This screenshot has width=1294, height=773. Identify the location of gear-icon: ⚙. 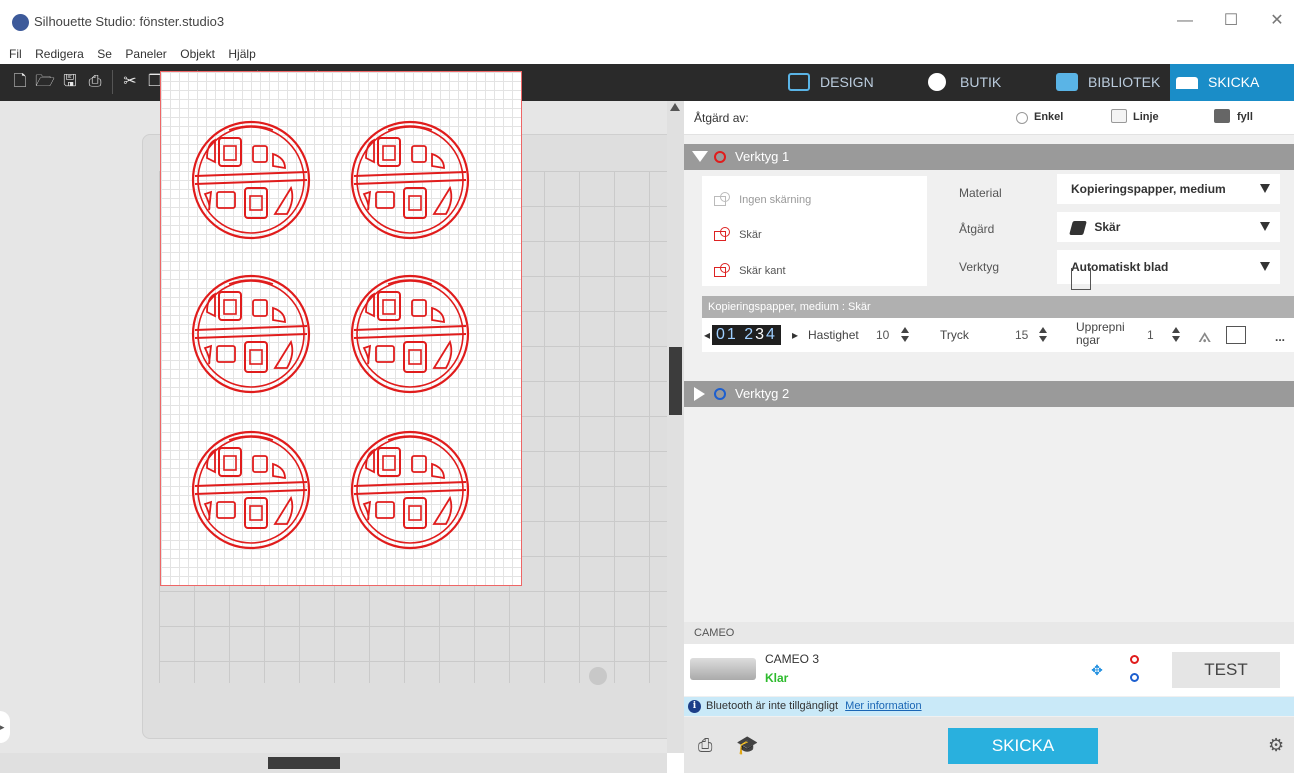
(1276, 745).